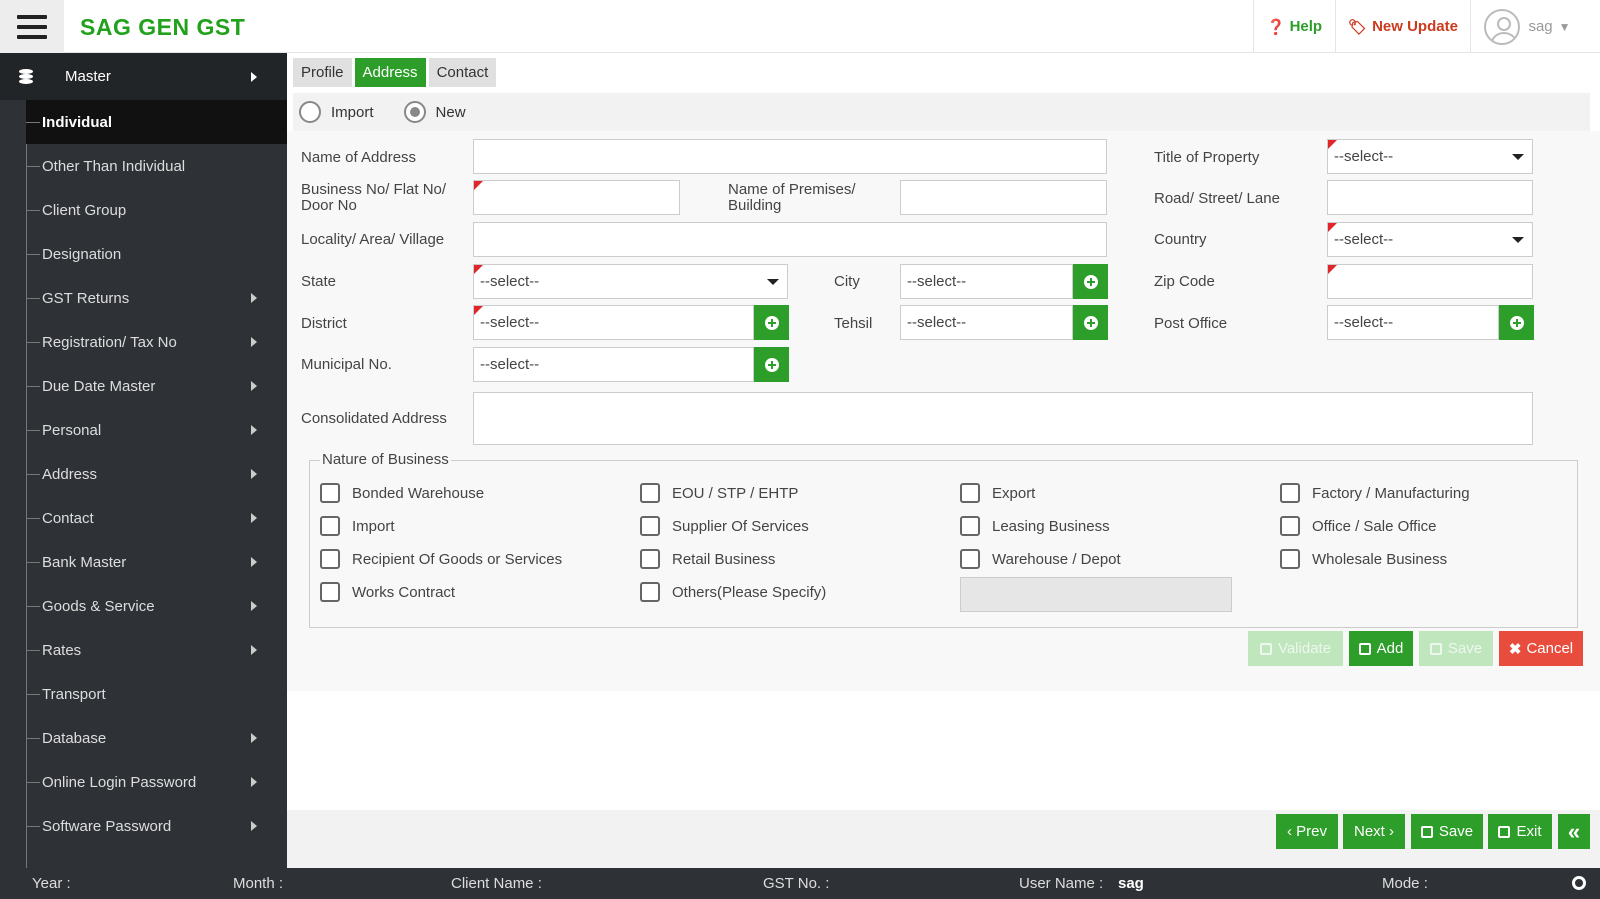  What do you see at coordinates (322, 72) in the screenshot?
I see `tab-profile: Profile` at bounding box center [322, 72].